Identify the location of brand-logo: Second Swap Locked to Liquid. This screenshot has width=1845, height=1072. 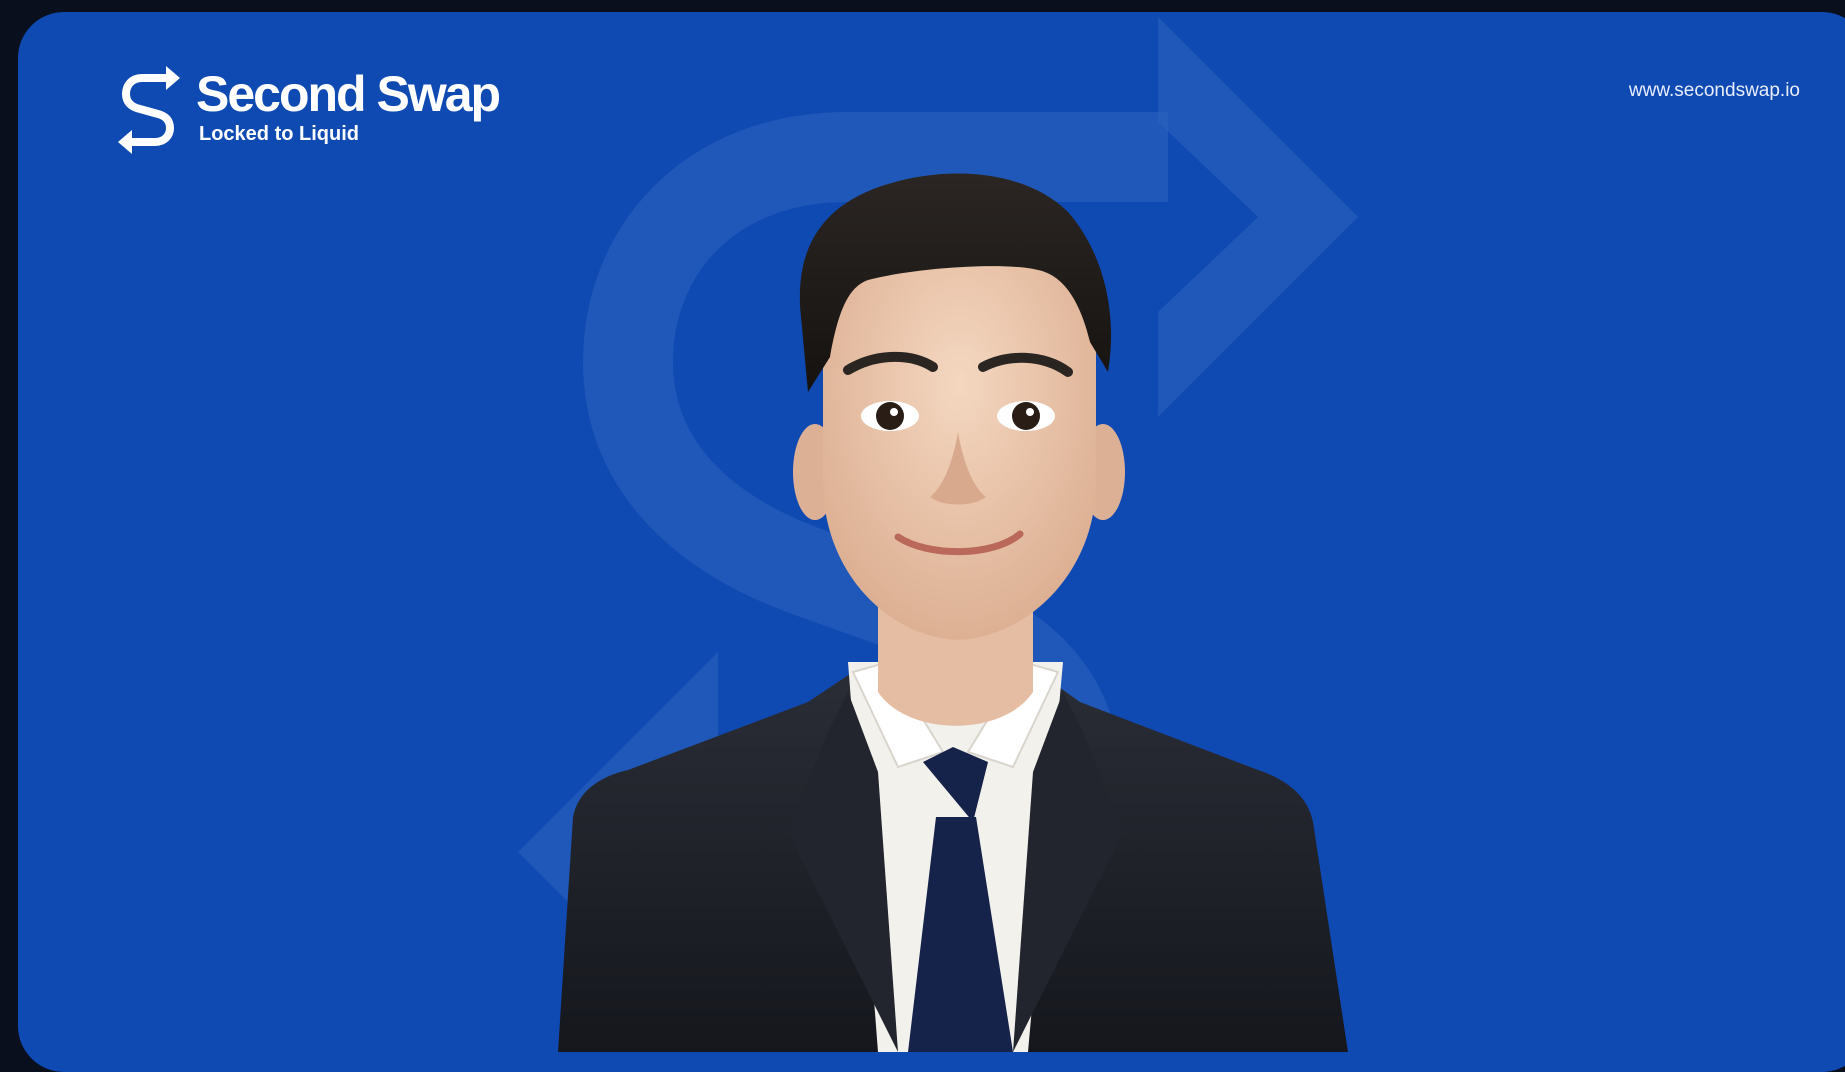
(307, 109).